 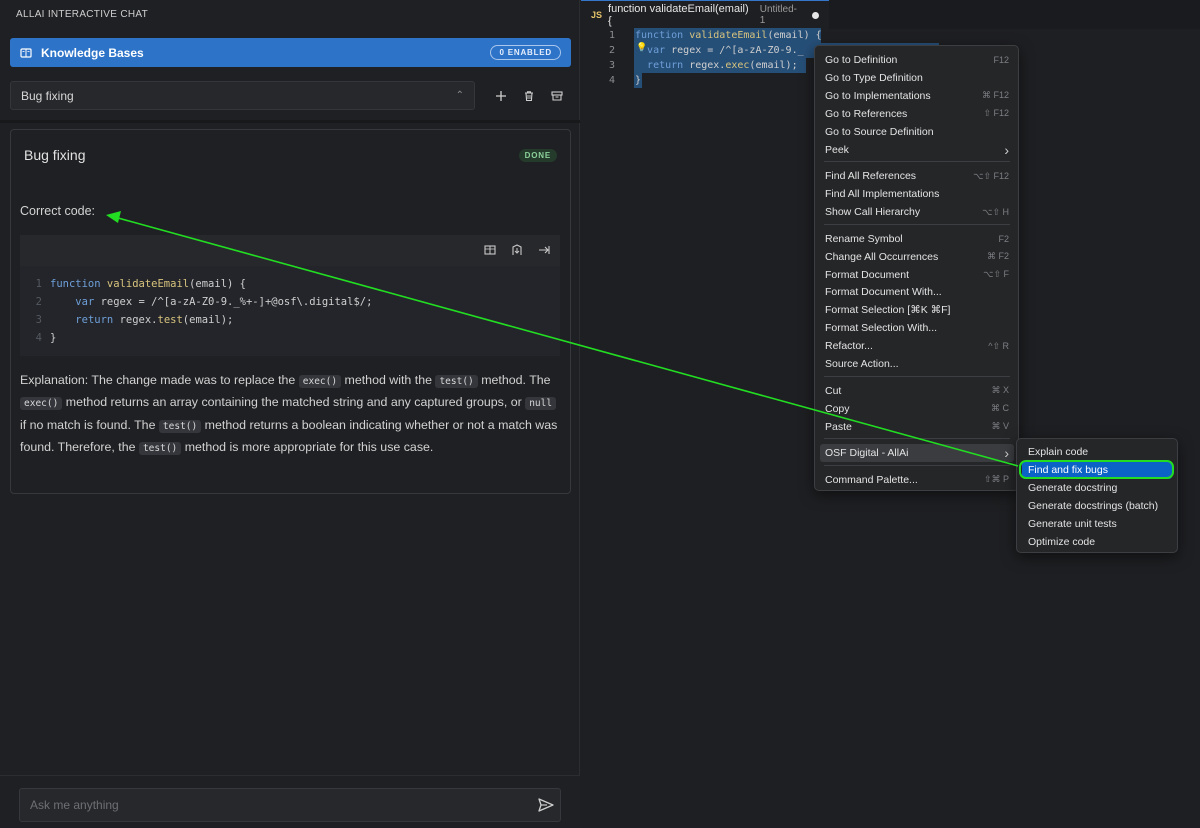 I want to click on editor-line: 1 function validateEmail(email) {, so click(x=881, y=35).